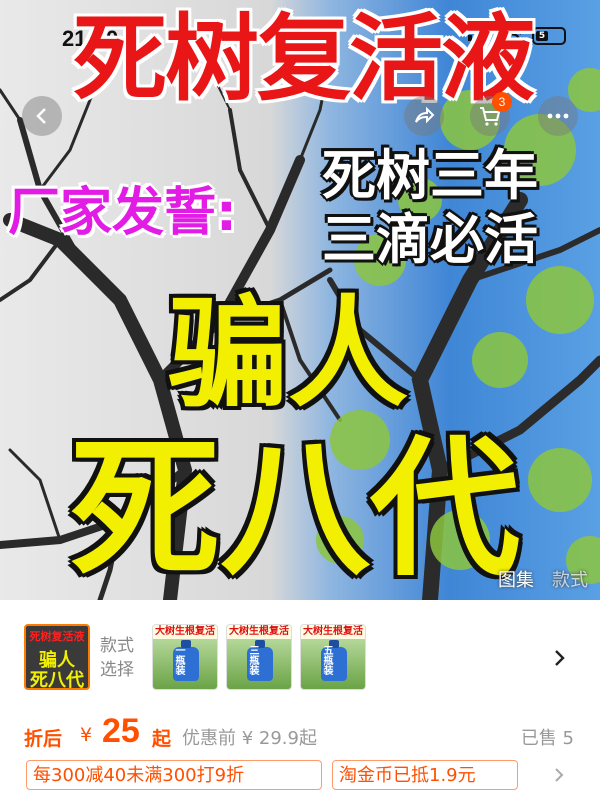 The height and width of the screenshot is (812, 600). I want to click on price-row: 折后 ¥ 25 起 优惠前 ¥ 29.9起 已售 5, so click(300, 734).